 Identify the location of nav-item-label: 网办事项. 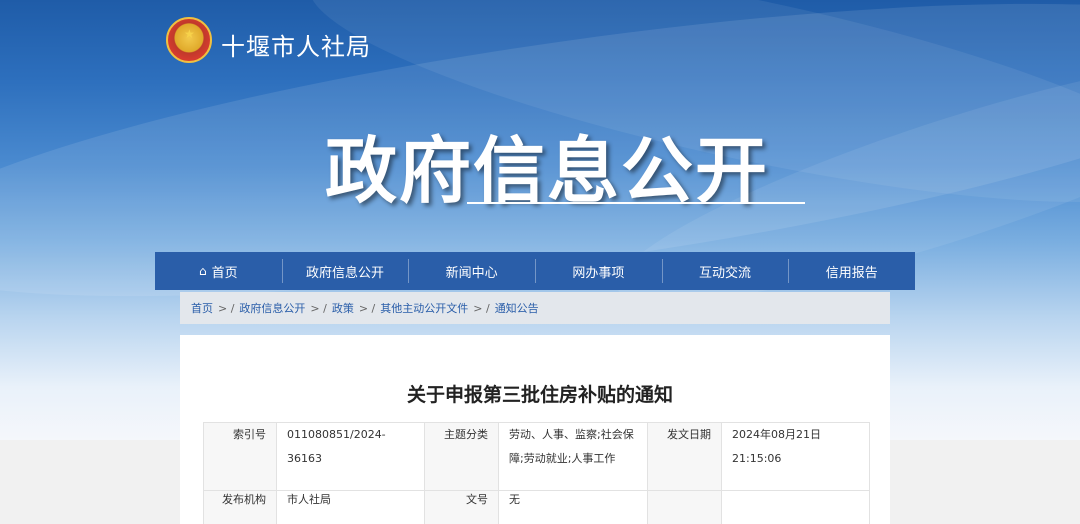
(598, 273).